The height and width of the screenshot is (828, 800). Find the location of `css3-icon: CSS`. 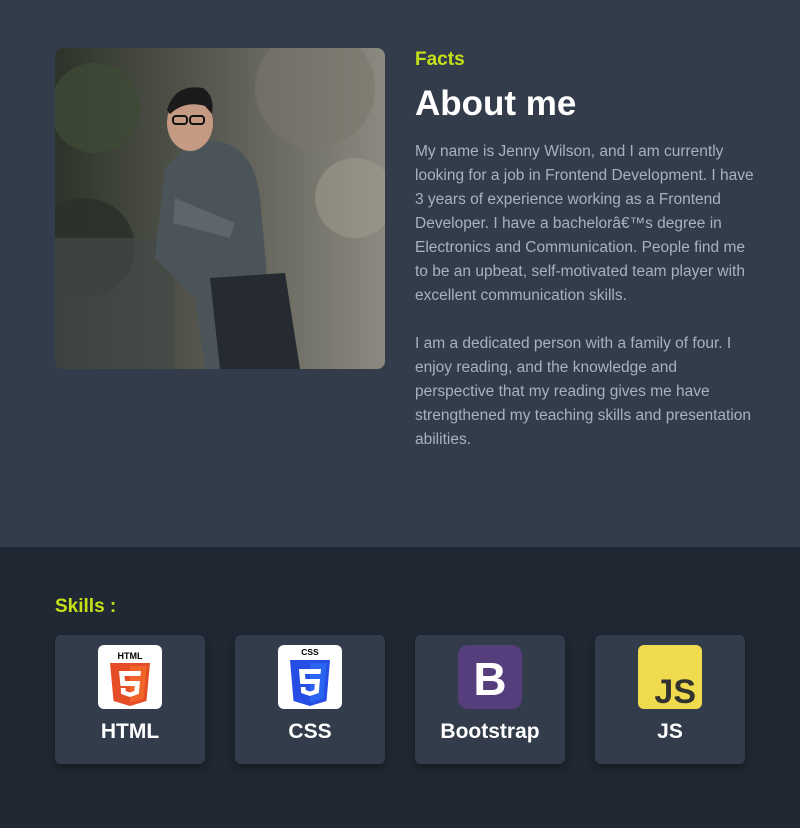

css3-icon: CSS is located at coordinates (310, 677).